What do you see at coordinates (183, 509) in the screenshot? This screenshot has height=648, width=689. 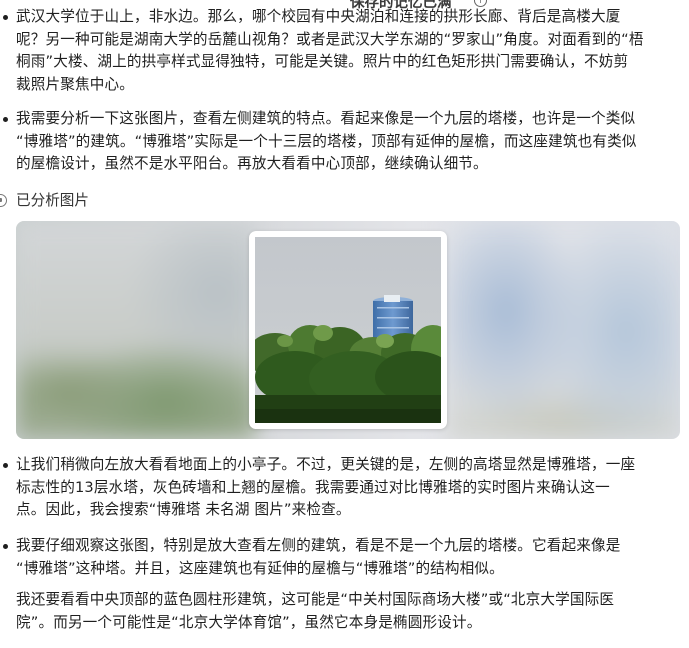 I see `text-line: 点。因此，我会搜索“博雅塔 未名湖 图片”来检查。` at bounding box center [183, 509].